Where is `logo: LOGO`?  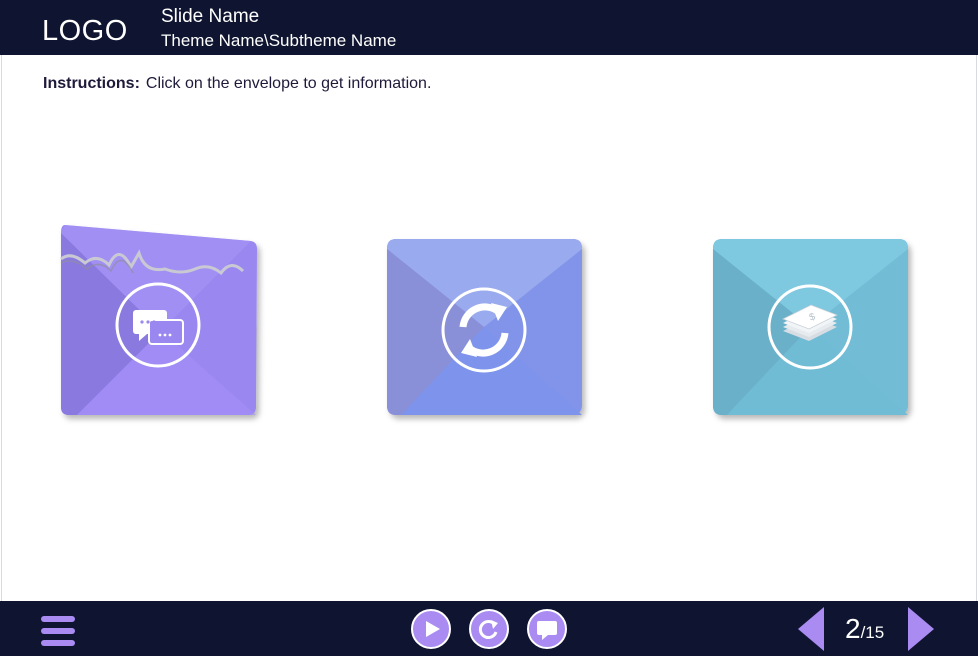 logo: LOGO is located at coordinates (85, 31).